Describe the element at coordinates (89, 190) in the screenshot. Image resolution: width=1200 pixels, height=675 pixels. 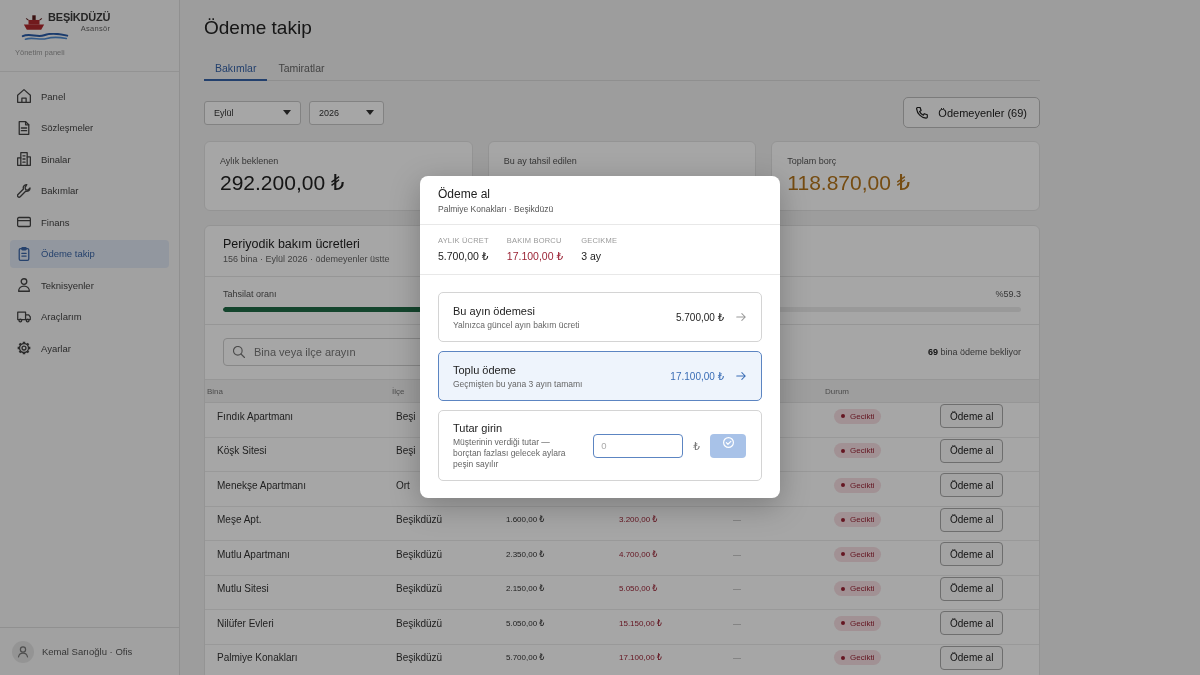
I see `nav-item: Bakımlar` at that location.